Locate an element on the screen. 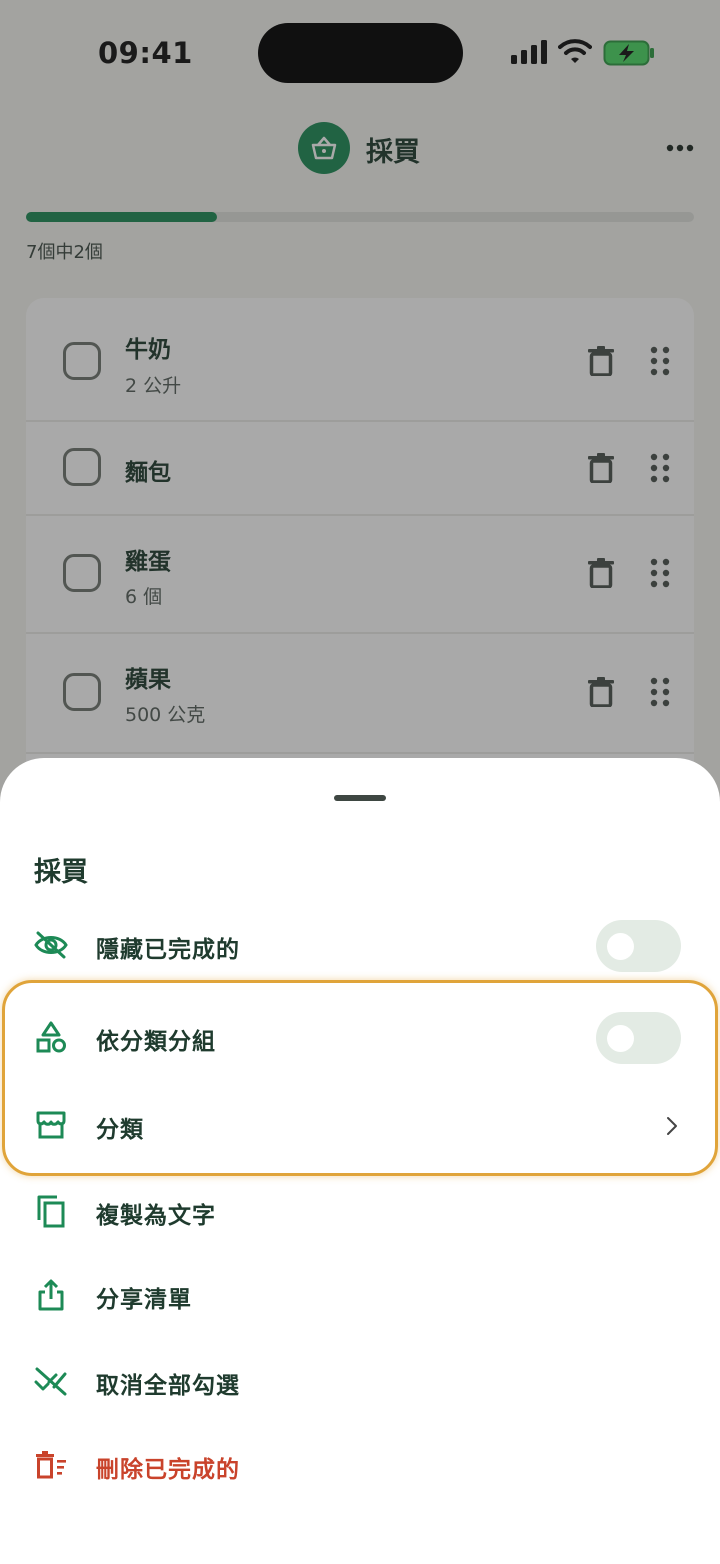  sheet-grabber is located at coordinates (360, 798).